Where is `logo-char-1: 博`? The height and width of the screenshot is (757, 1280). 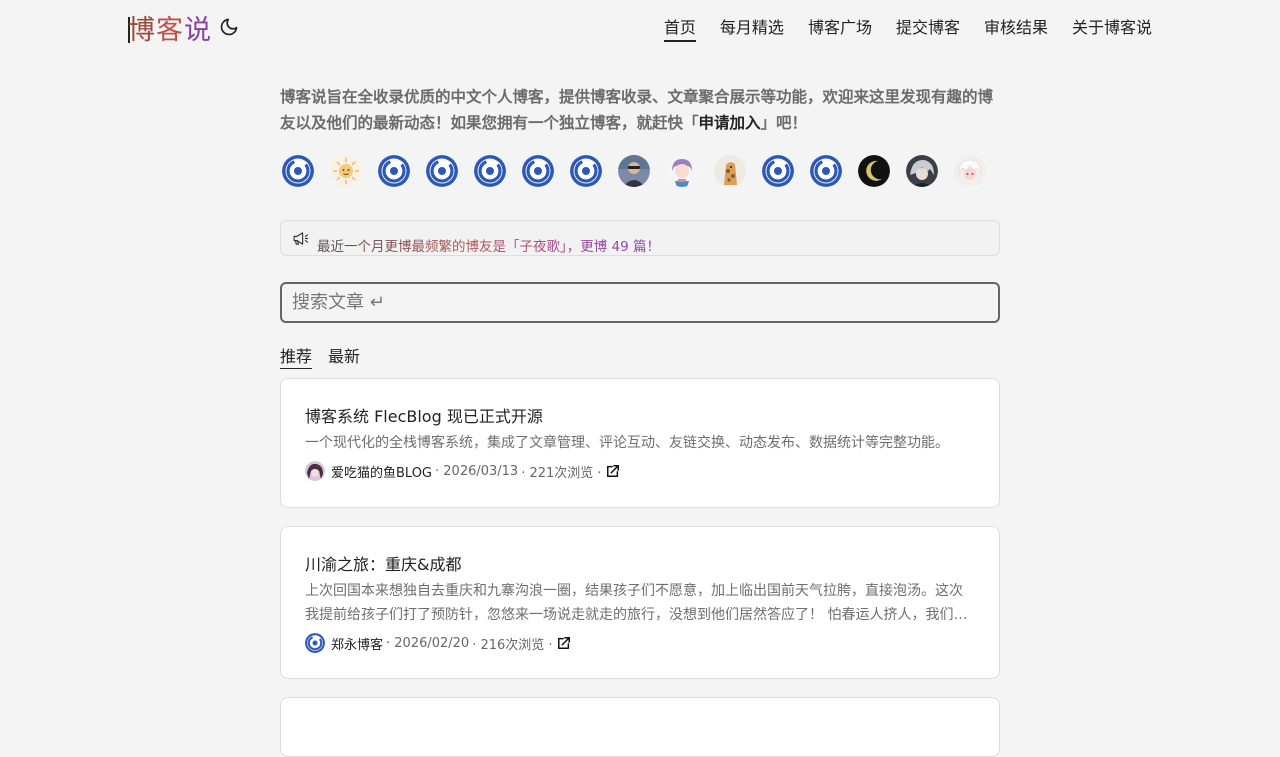
logo-char-1: 博 is located at coordinates (142, 30).